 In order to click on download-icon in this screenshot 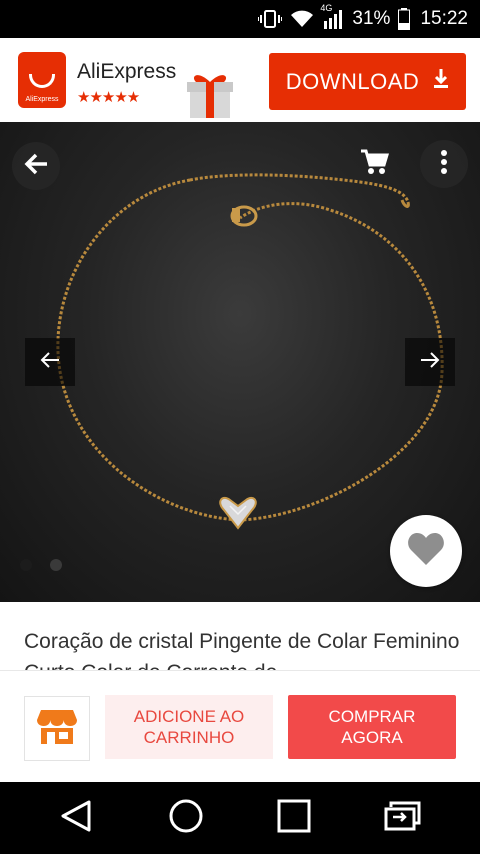, I will do `click(441, 81)`.